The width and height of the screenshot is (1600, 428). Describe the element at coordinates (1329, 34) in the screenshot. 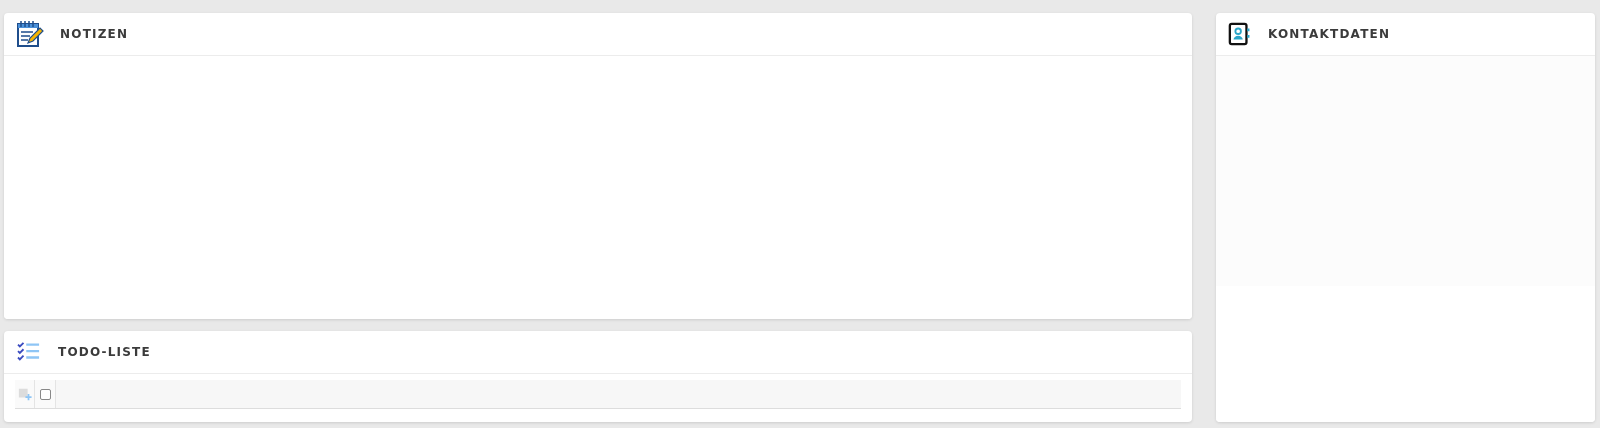

I see `panel-title: KONTAKTDATEN` at that location.